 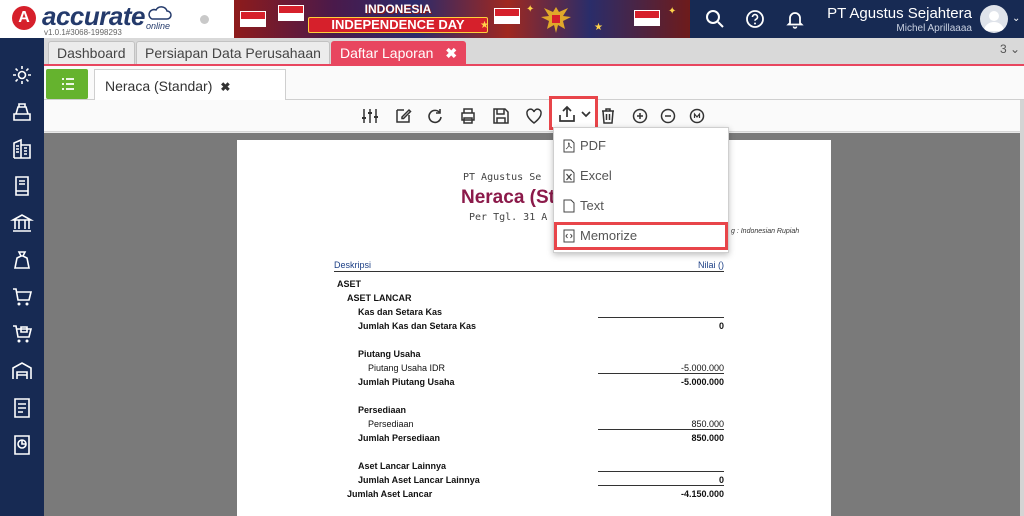 What do you see at coordinates (24, 18) in the screenshot?
I see `logo-mark: A` at bounding box center [24, 18].